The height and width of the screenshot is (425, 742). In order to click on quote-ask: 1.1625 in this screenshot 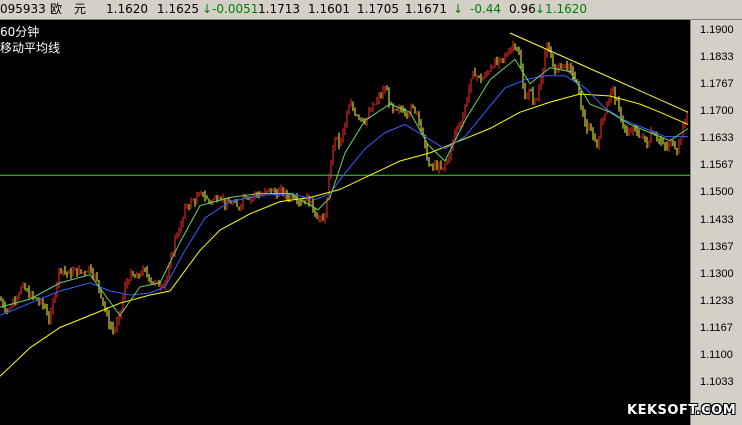, I will do `click(178, 9)`.